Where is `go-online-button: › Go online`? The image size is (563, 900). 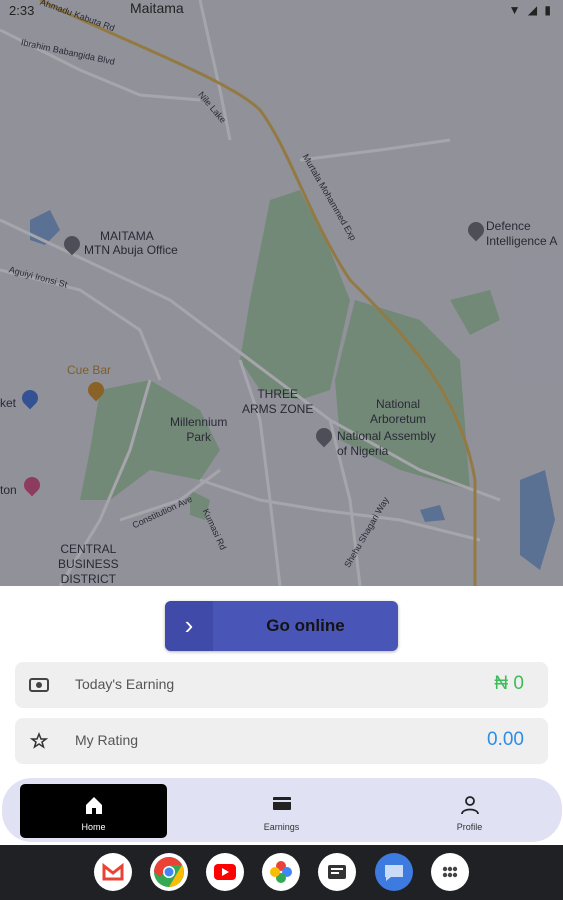 go-online-button: › Go online is located at coordinates (281, 626).